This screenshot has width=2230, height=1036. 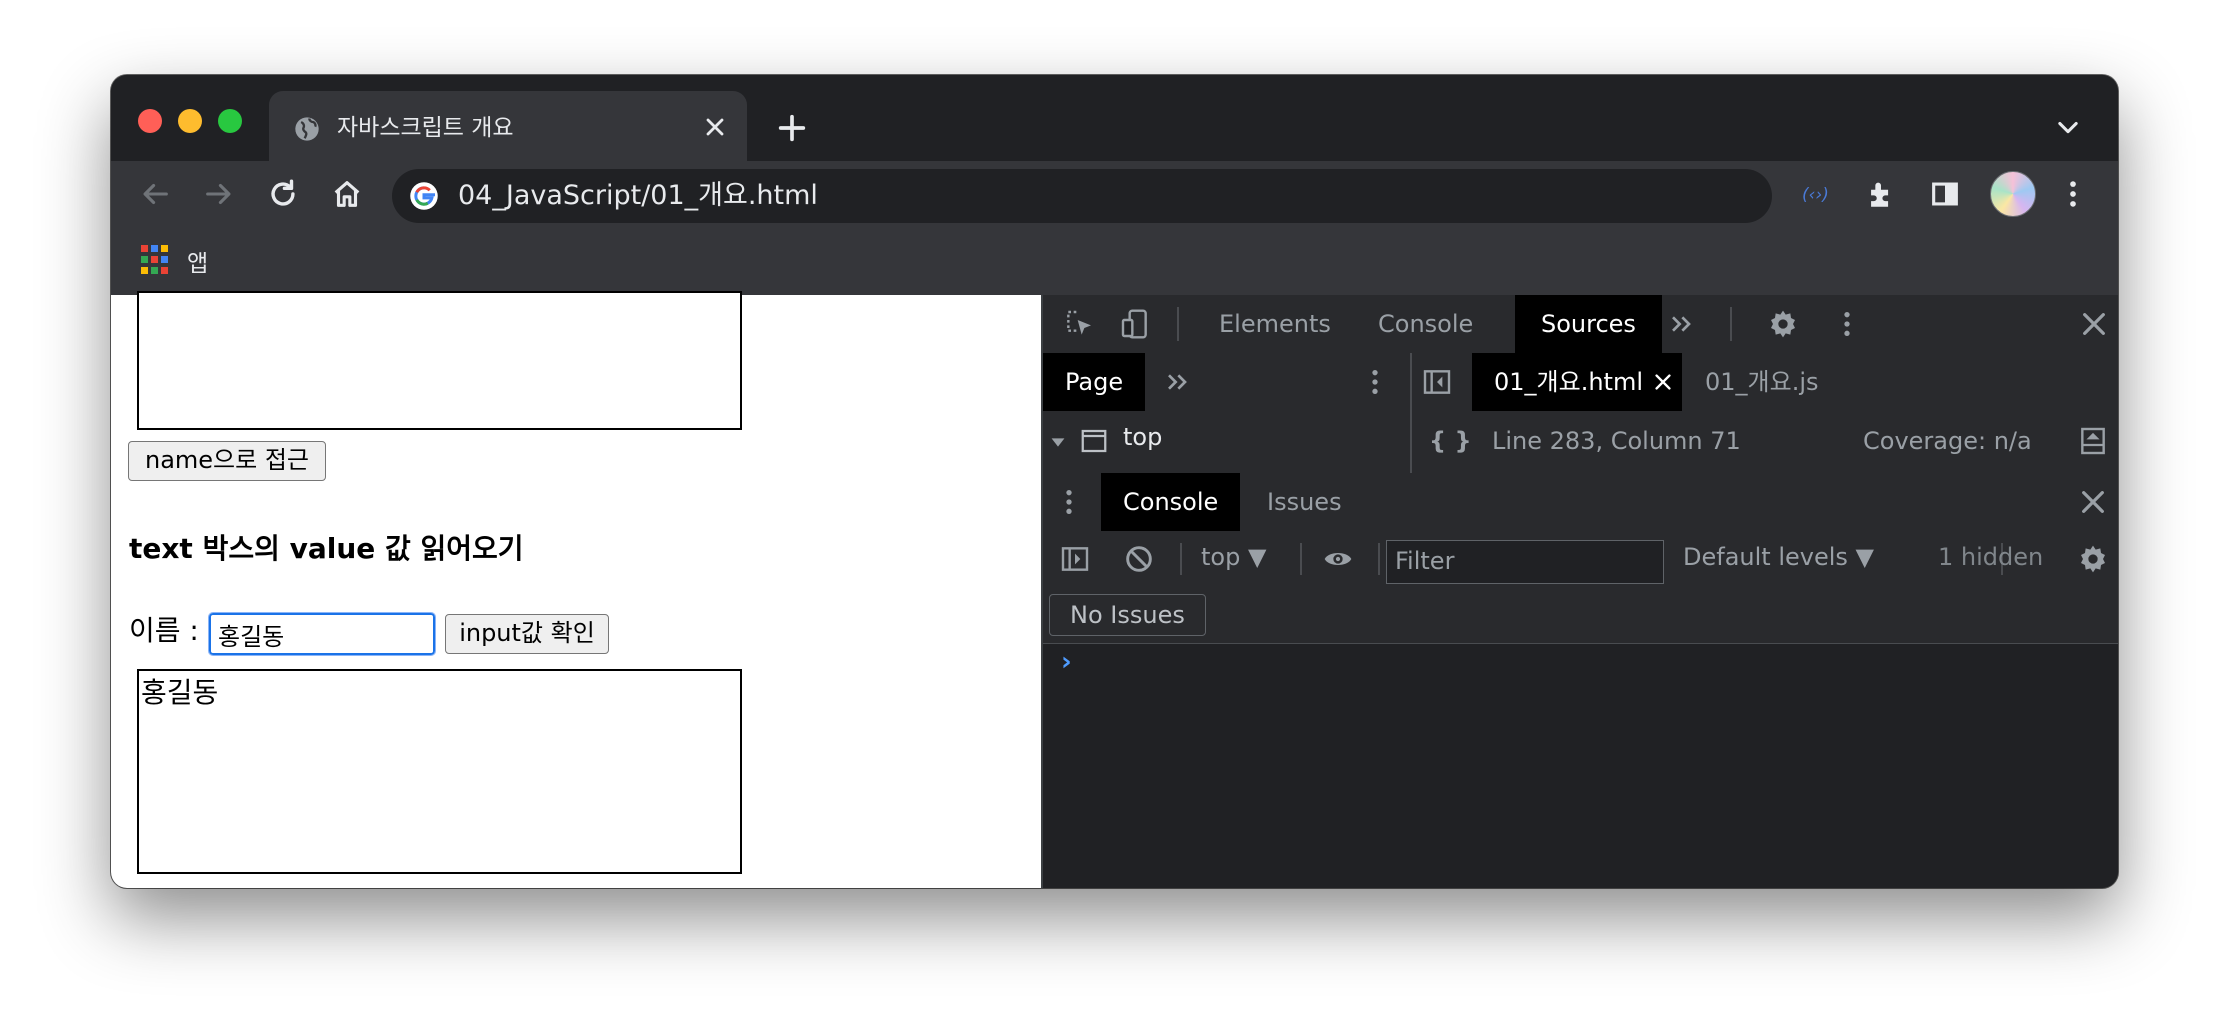 I want to click on drawer-menu-icon, so click(x=1069, y=502).